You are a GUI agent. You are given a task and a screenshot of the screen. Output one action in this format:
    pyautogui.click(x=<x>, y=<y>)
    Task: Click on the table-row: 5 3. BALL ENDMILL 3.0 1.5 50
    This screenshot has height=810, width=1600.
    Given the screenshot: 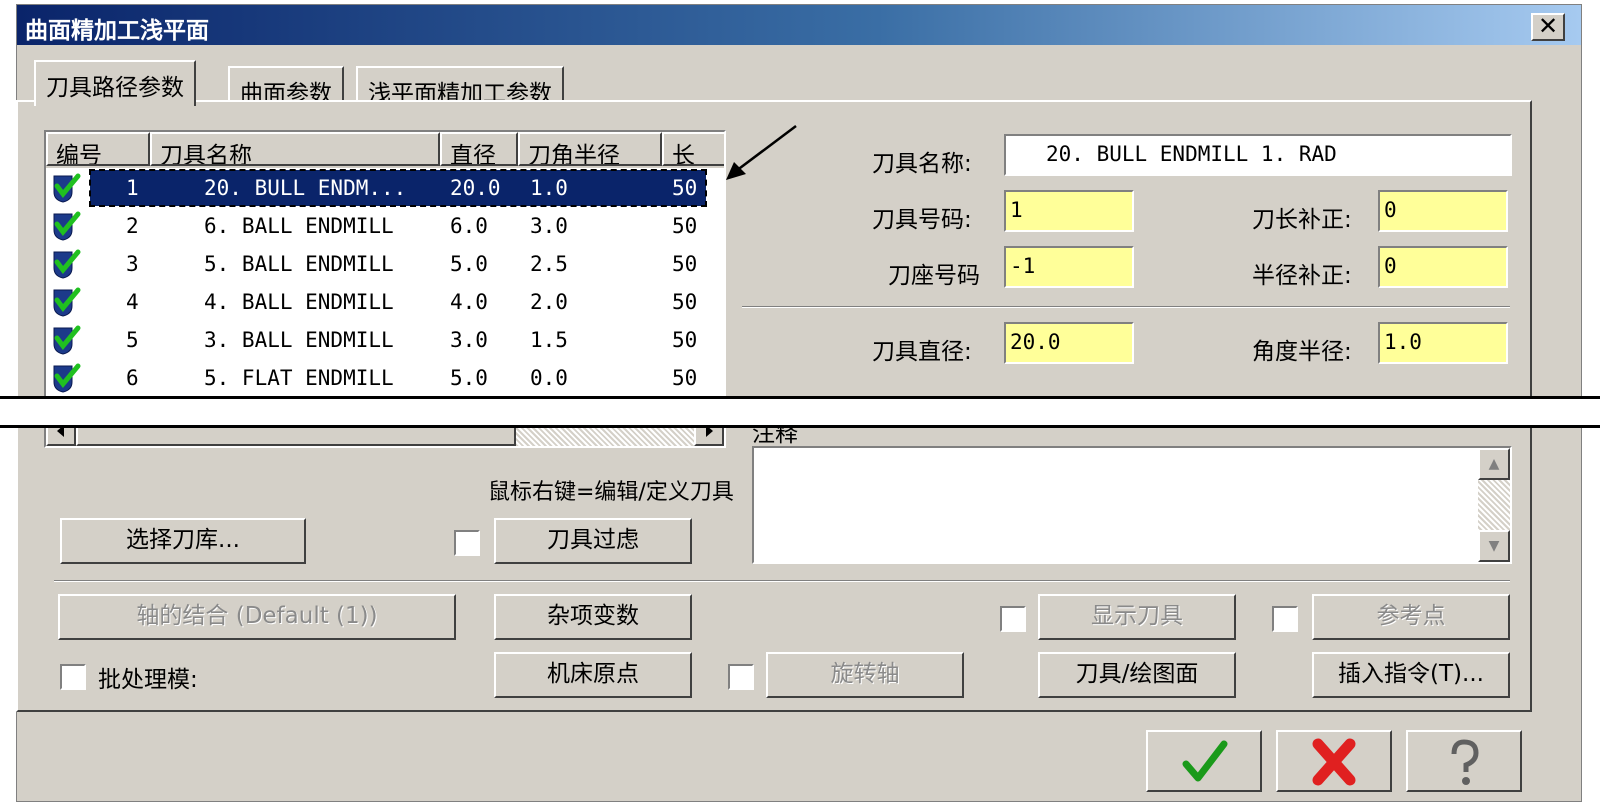 What is the action you would take?
    pyautogui.click(x=385, y=341)
    